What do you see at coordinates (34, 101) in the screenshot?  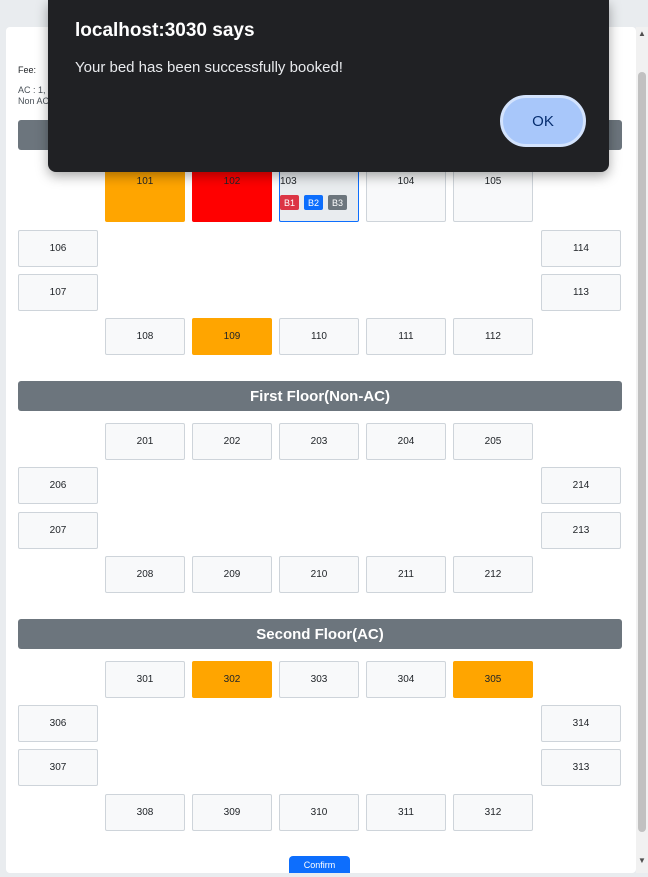 I see `fee-non-ac: Non AC` at bounding box center [34, 101].